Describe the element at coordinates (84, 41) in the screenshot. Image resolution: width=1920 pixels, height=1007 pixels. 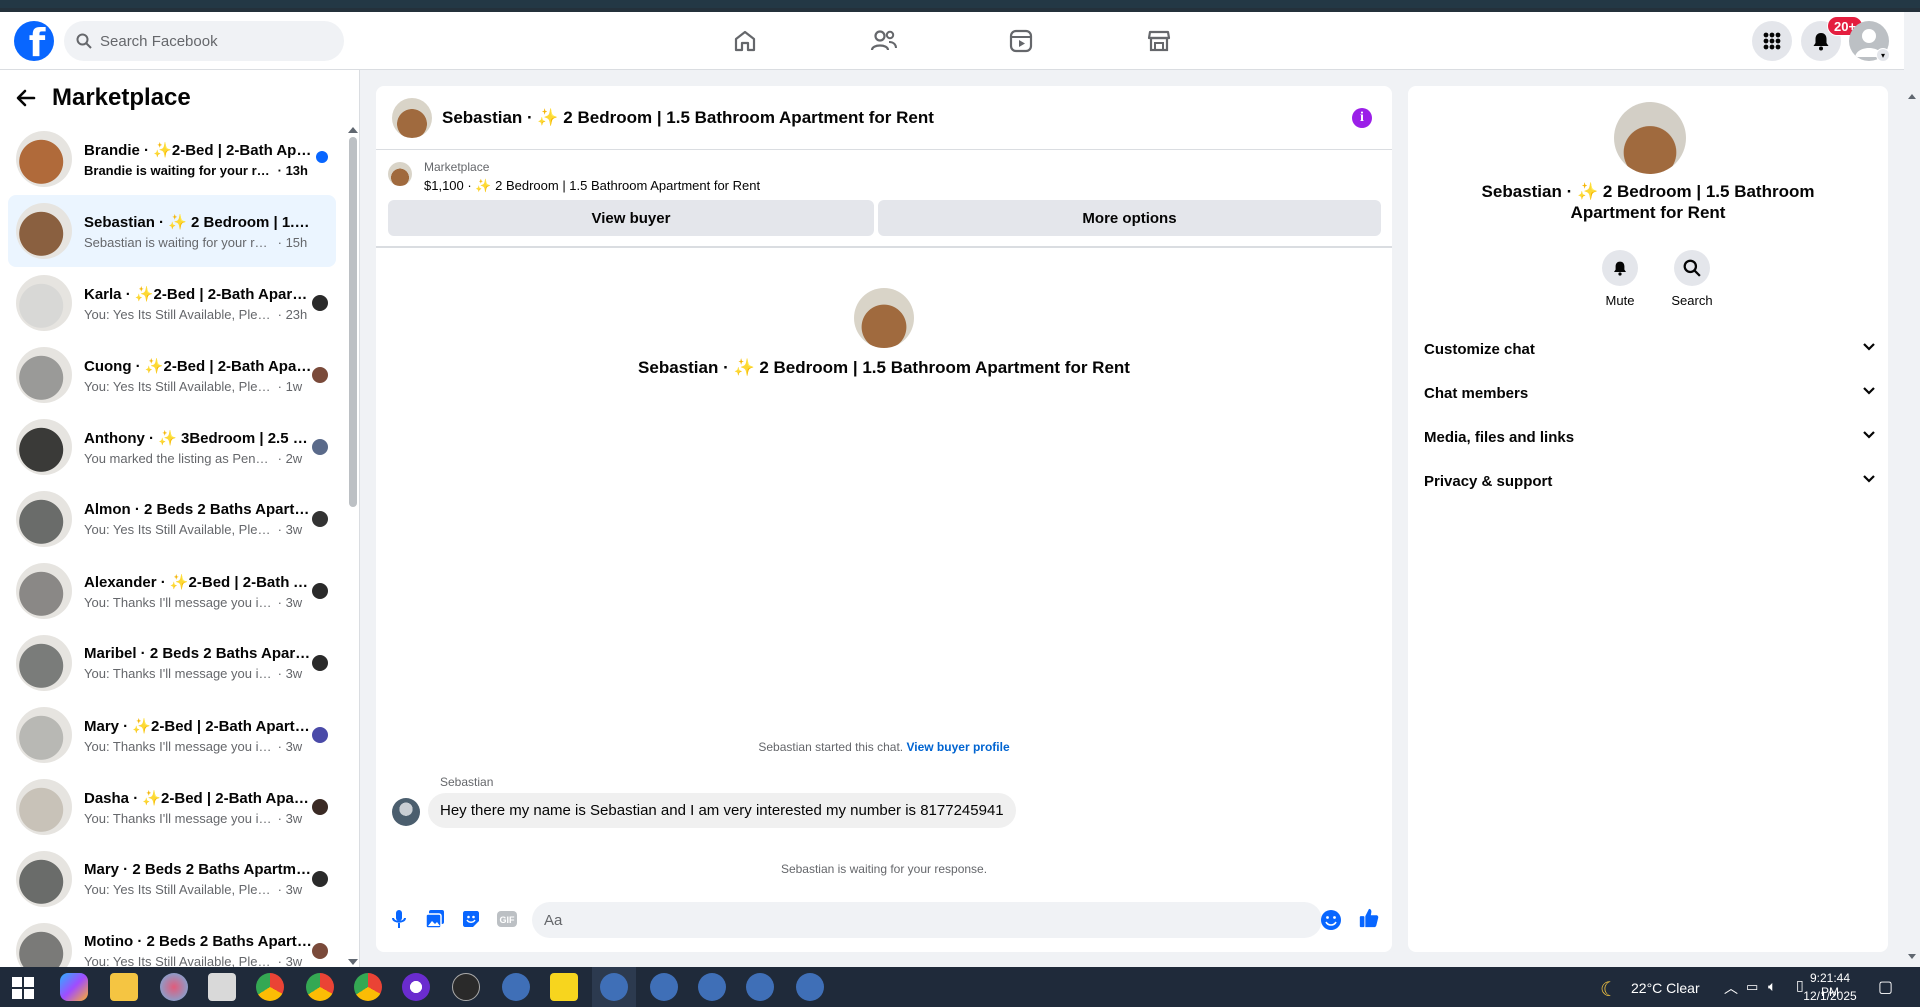
I see `search-icon` at that location.